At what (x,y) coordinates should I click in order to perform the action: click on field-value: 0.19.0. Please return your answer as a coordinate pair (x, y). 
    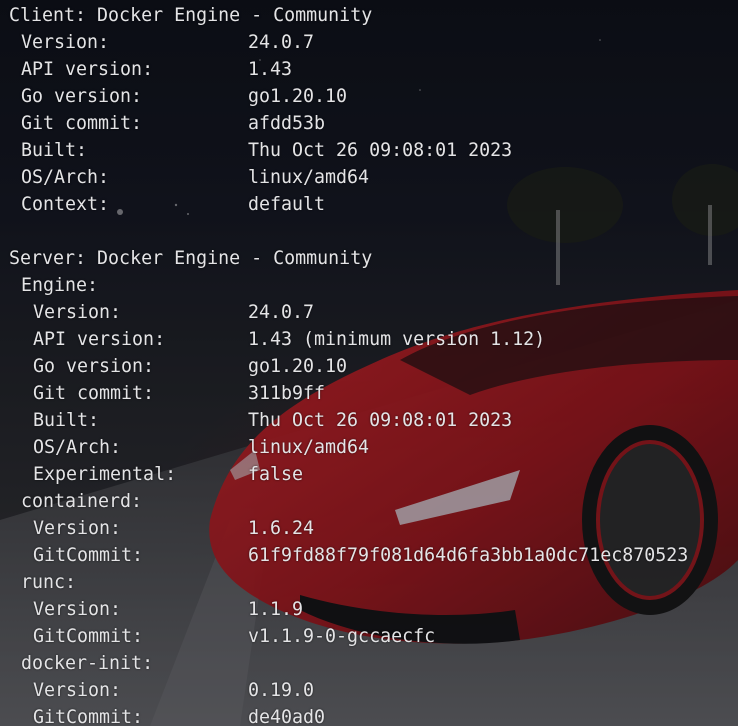
    Looking at the image, I should click on (281, 690).